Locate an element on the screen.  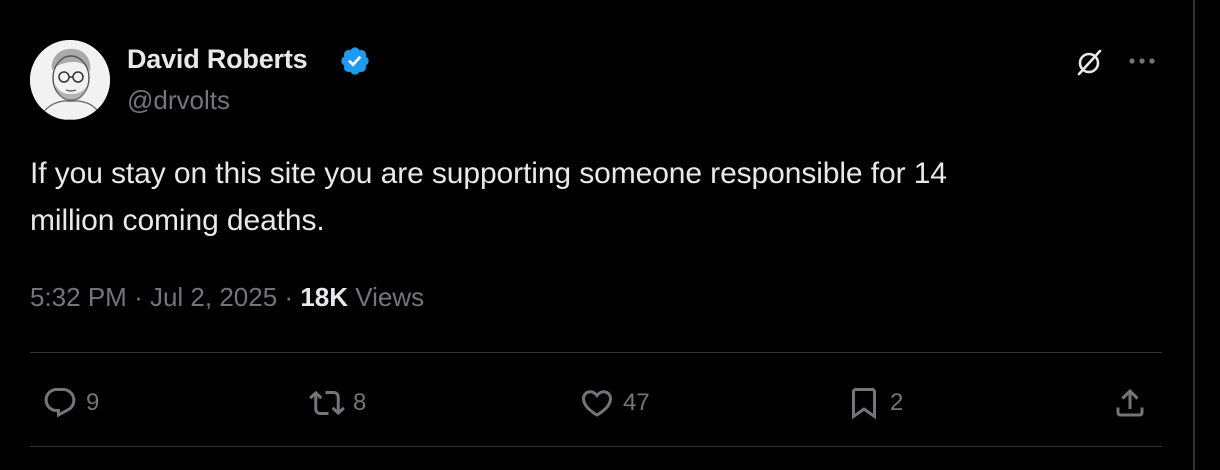
like-button: 47 is located at coordinates (613, 403).